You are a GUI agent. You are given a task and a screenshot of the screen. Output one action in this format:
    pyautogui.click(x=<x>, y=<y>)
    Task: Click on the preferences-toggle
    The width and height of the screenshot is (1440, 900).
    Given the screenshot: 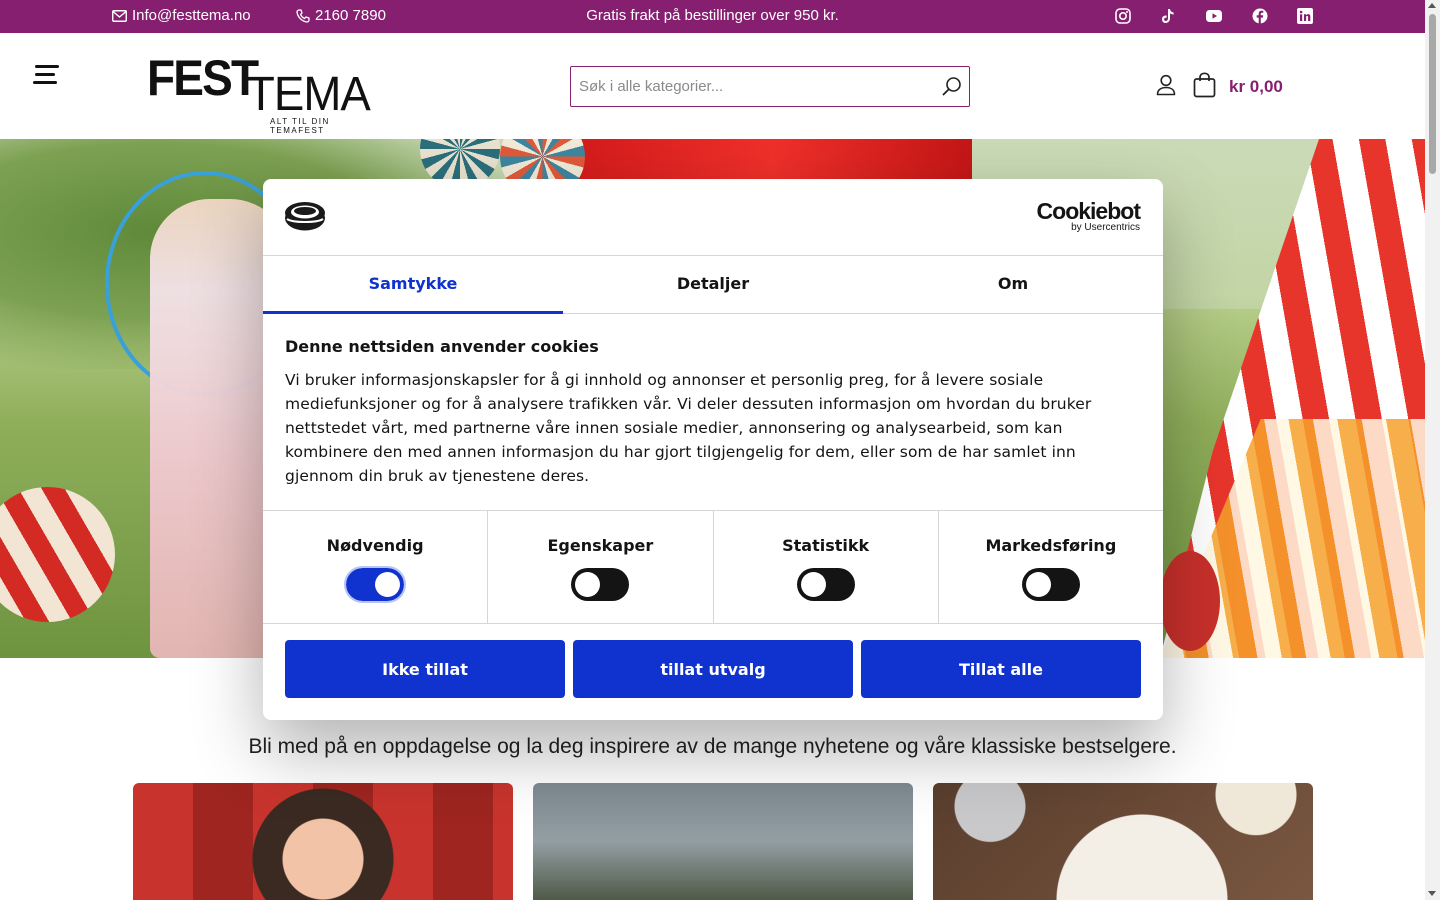 What is the action you would take?
    pyautogui.click(x=600, y=584)
    